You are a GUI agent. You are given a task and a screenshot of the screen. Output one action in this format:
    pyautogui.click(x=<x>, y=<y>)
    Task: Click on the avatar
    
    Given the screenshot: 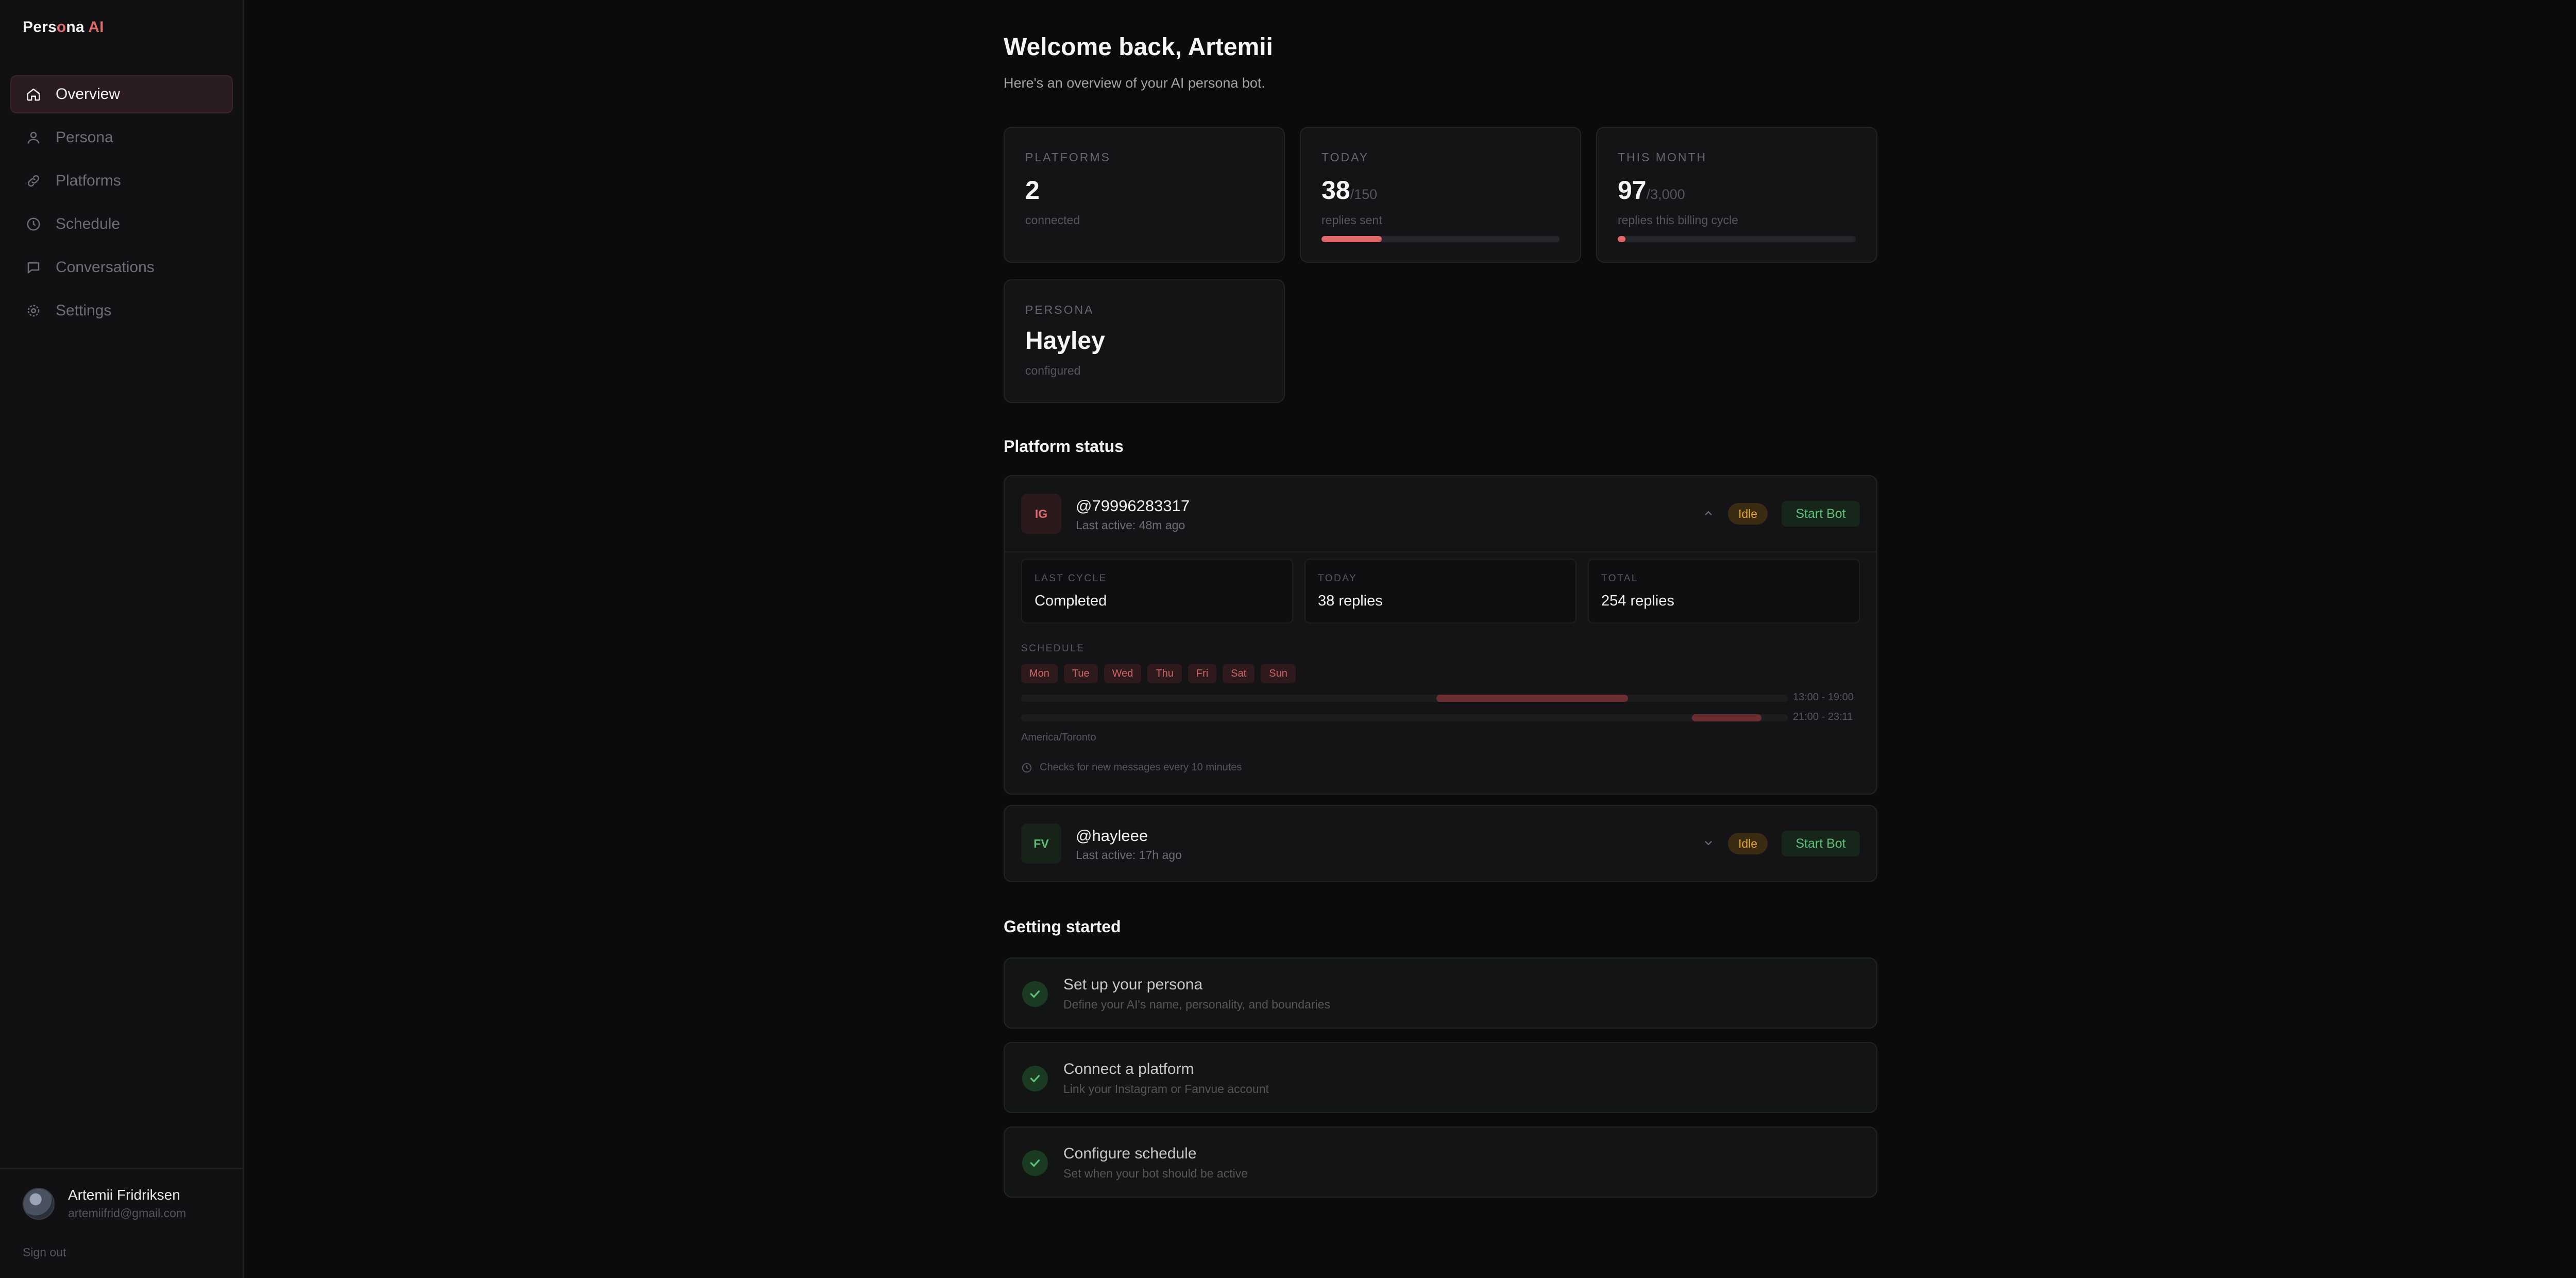 What is the action you would take?
    pyautogui.click(x=39, y=1204)
    